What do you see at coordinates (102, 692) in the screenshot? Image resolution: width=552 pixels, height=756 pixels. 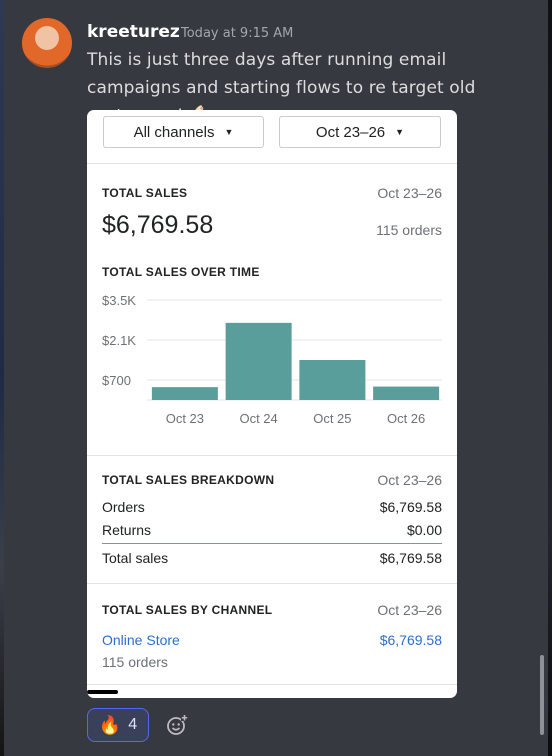 I see `home-indicator` at bounding box center [102, 692].